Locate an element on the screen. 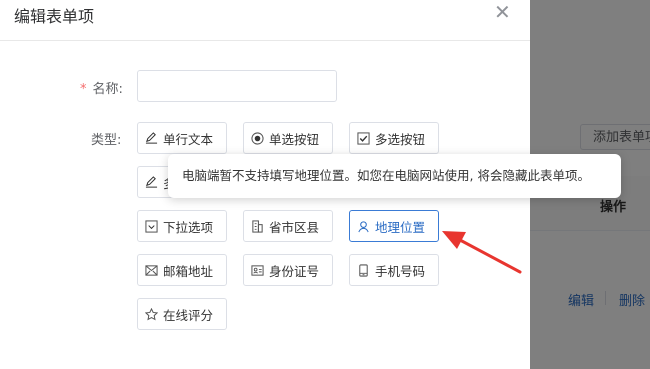  type-option-label: 单选按钮 is located at coordinates (294, 139).